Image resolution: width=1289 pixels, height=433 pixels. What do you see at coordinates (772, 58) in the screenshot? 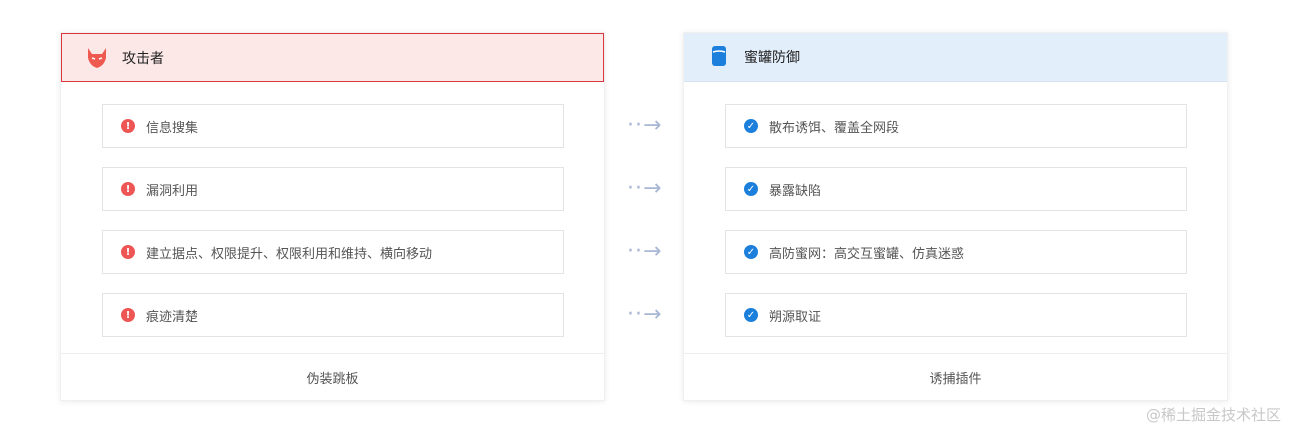
I see `defense-title: 蜜罐防御` at bounding box center [772, 58].